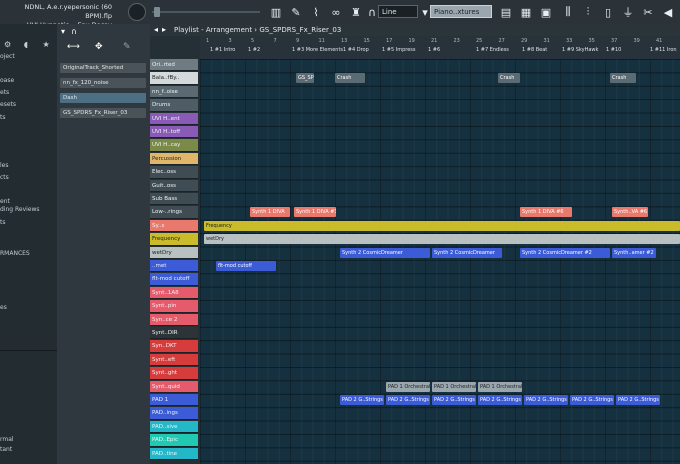 The width and height of the screenshot is (680, 464). I want to click on track-header: Synt..quid, so click(174, 386).